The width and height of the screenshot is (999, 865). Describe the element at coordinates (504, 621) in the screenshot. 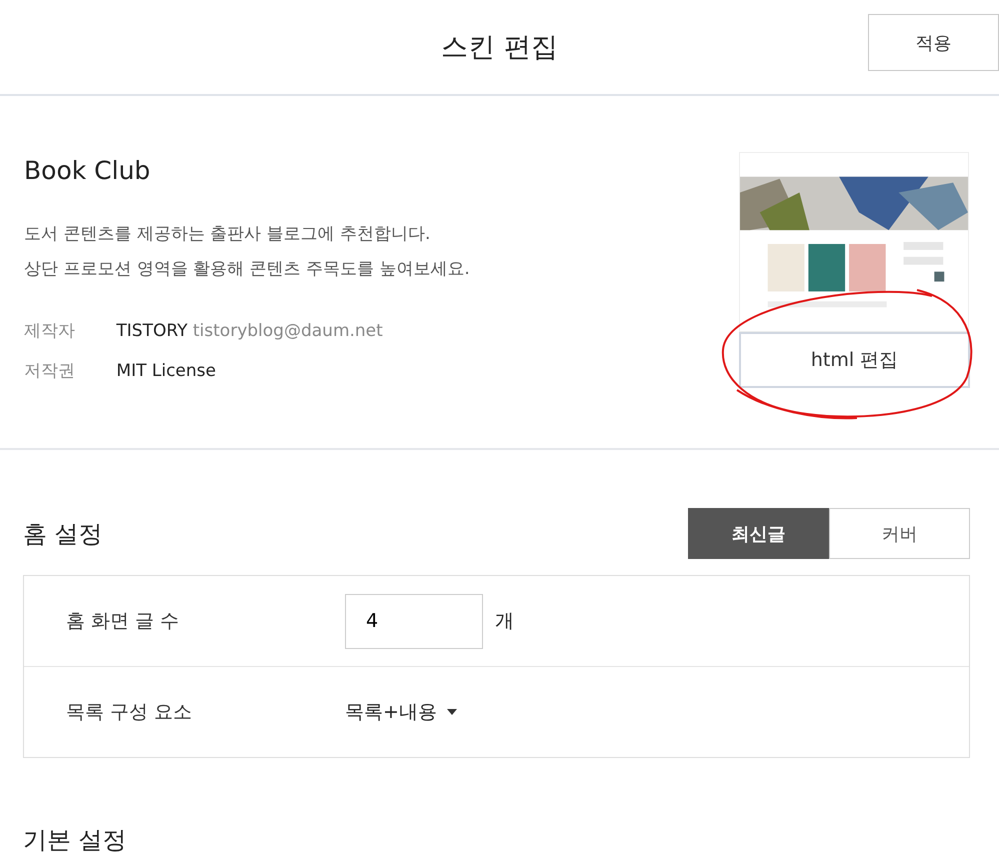

I see `unit-label: 개` at that location.